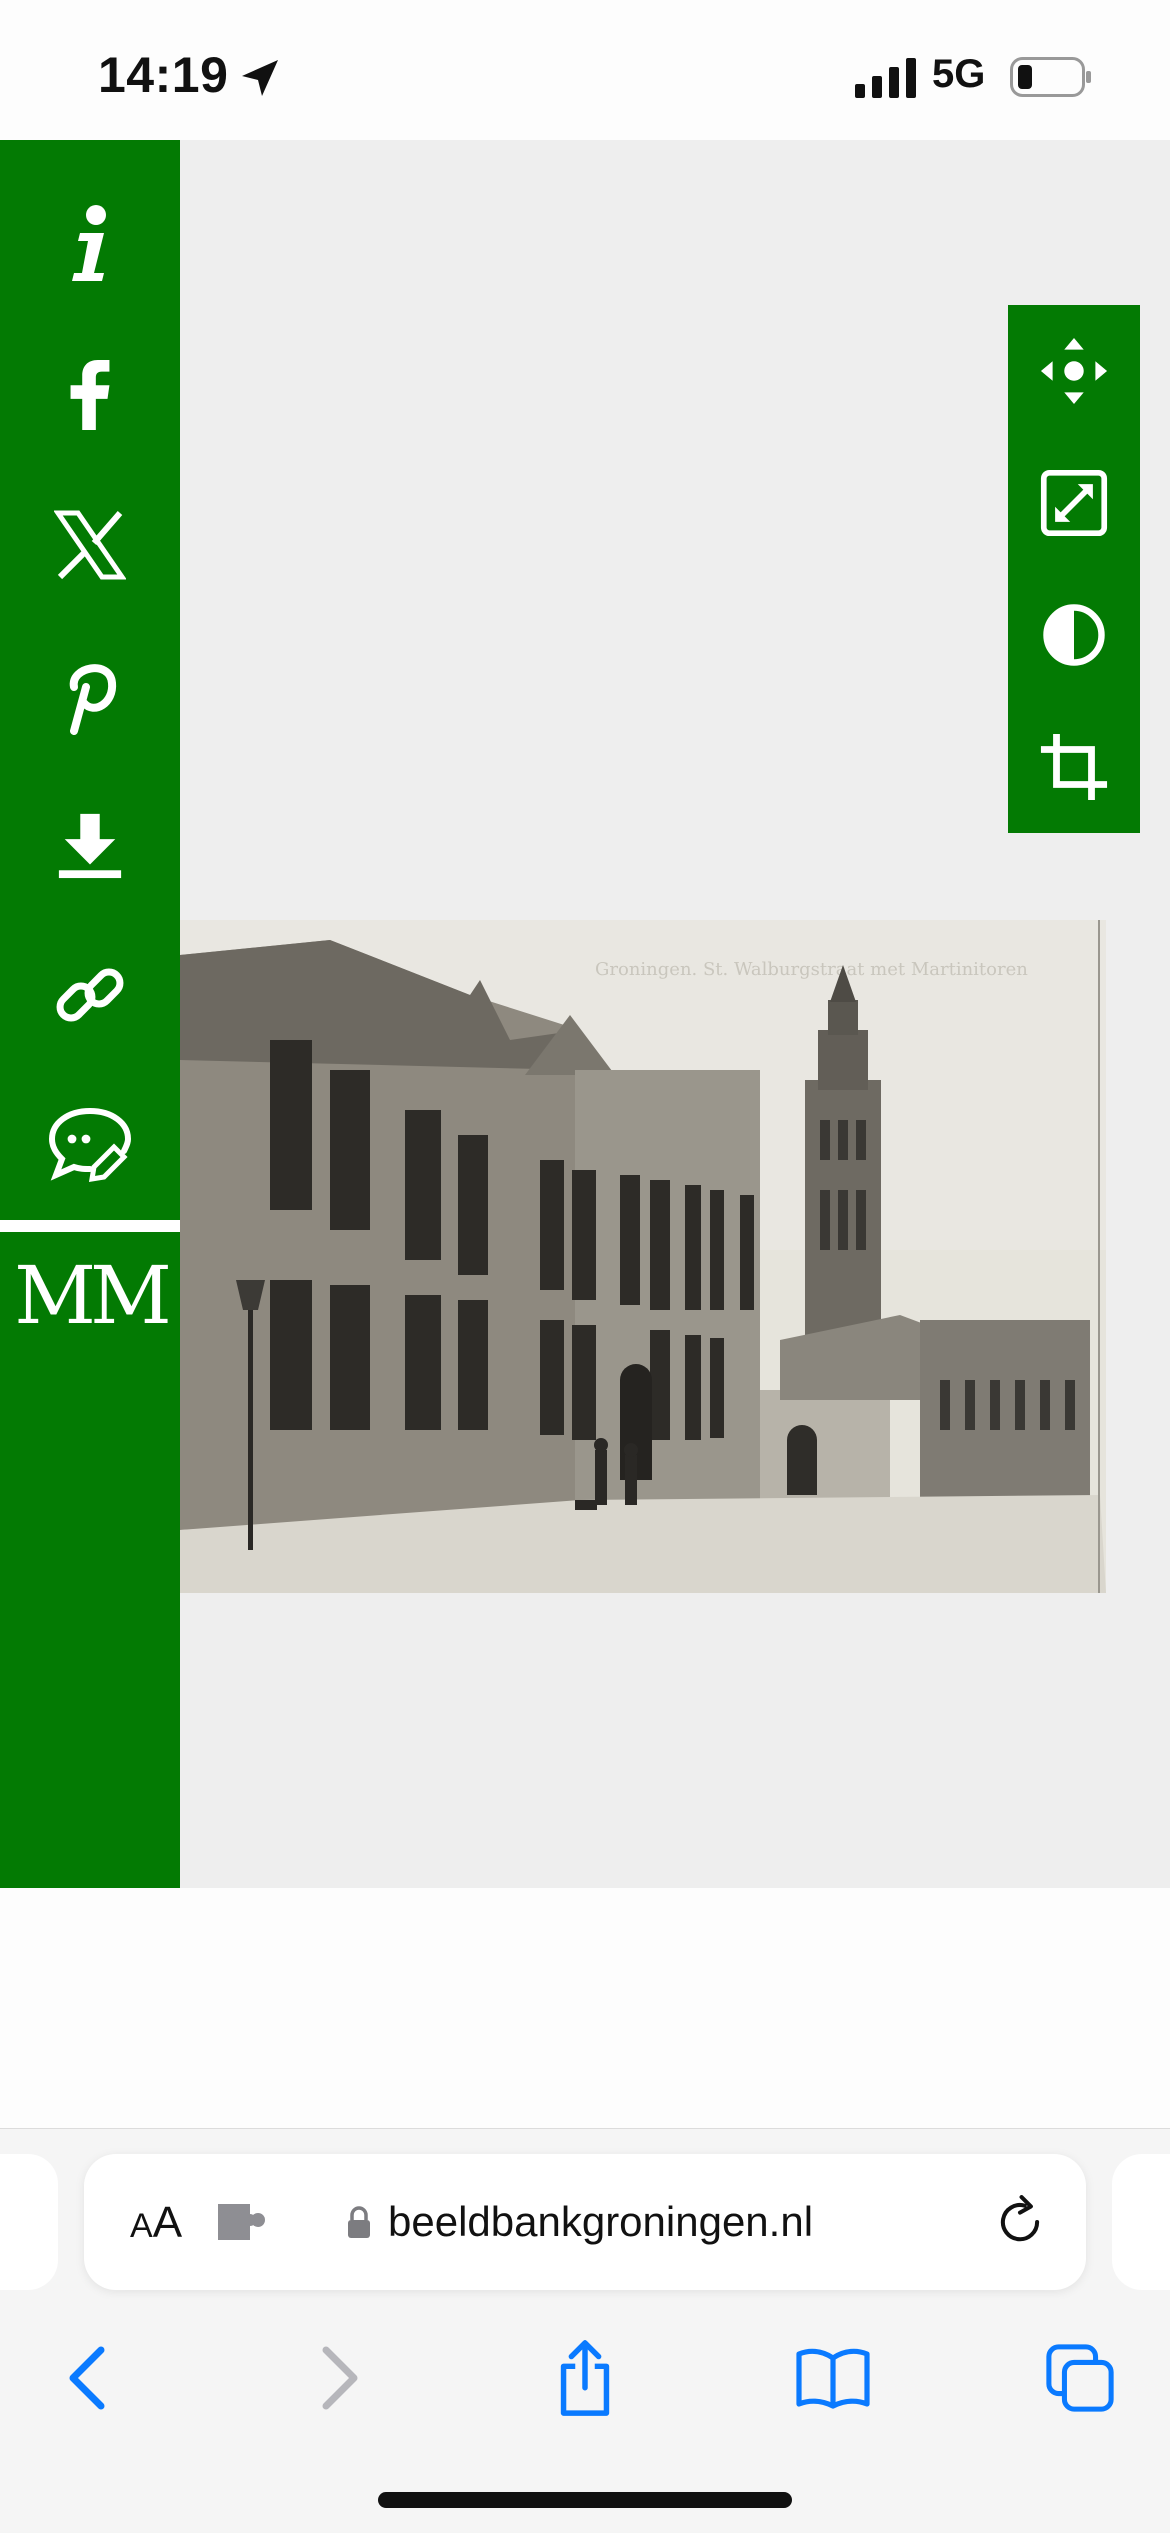 The height and width of the screenshot is (2533, 1170). I want to click on museum-logo: MM, so click(90, 1295).